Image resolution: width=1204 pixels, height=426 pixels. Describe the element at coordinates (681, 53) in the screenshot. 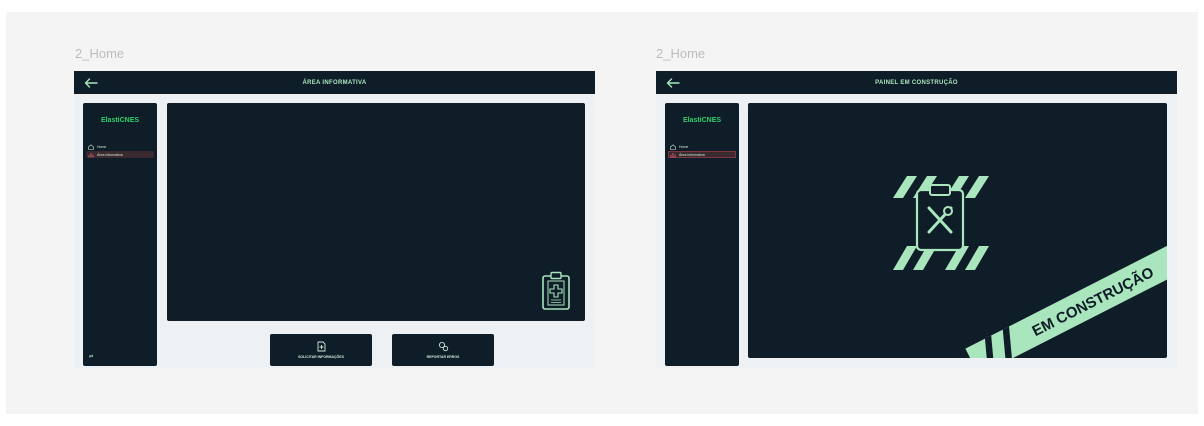

I see `frame-label-right: 2_Home` at that location.